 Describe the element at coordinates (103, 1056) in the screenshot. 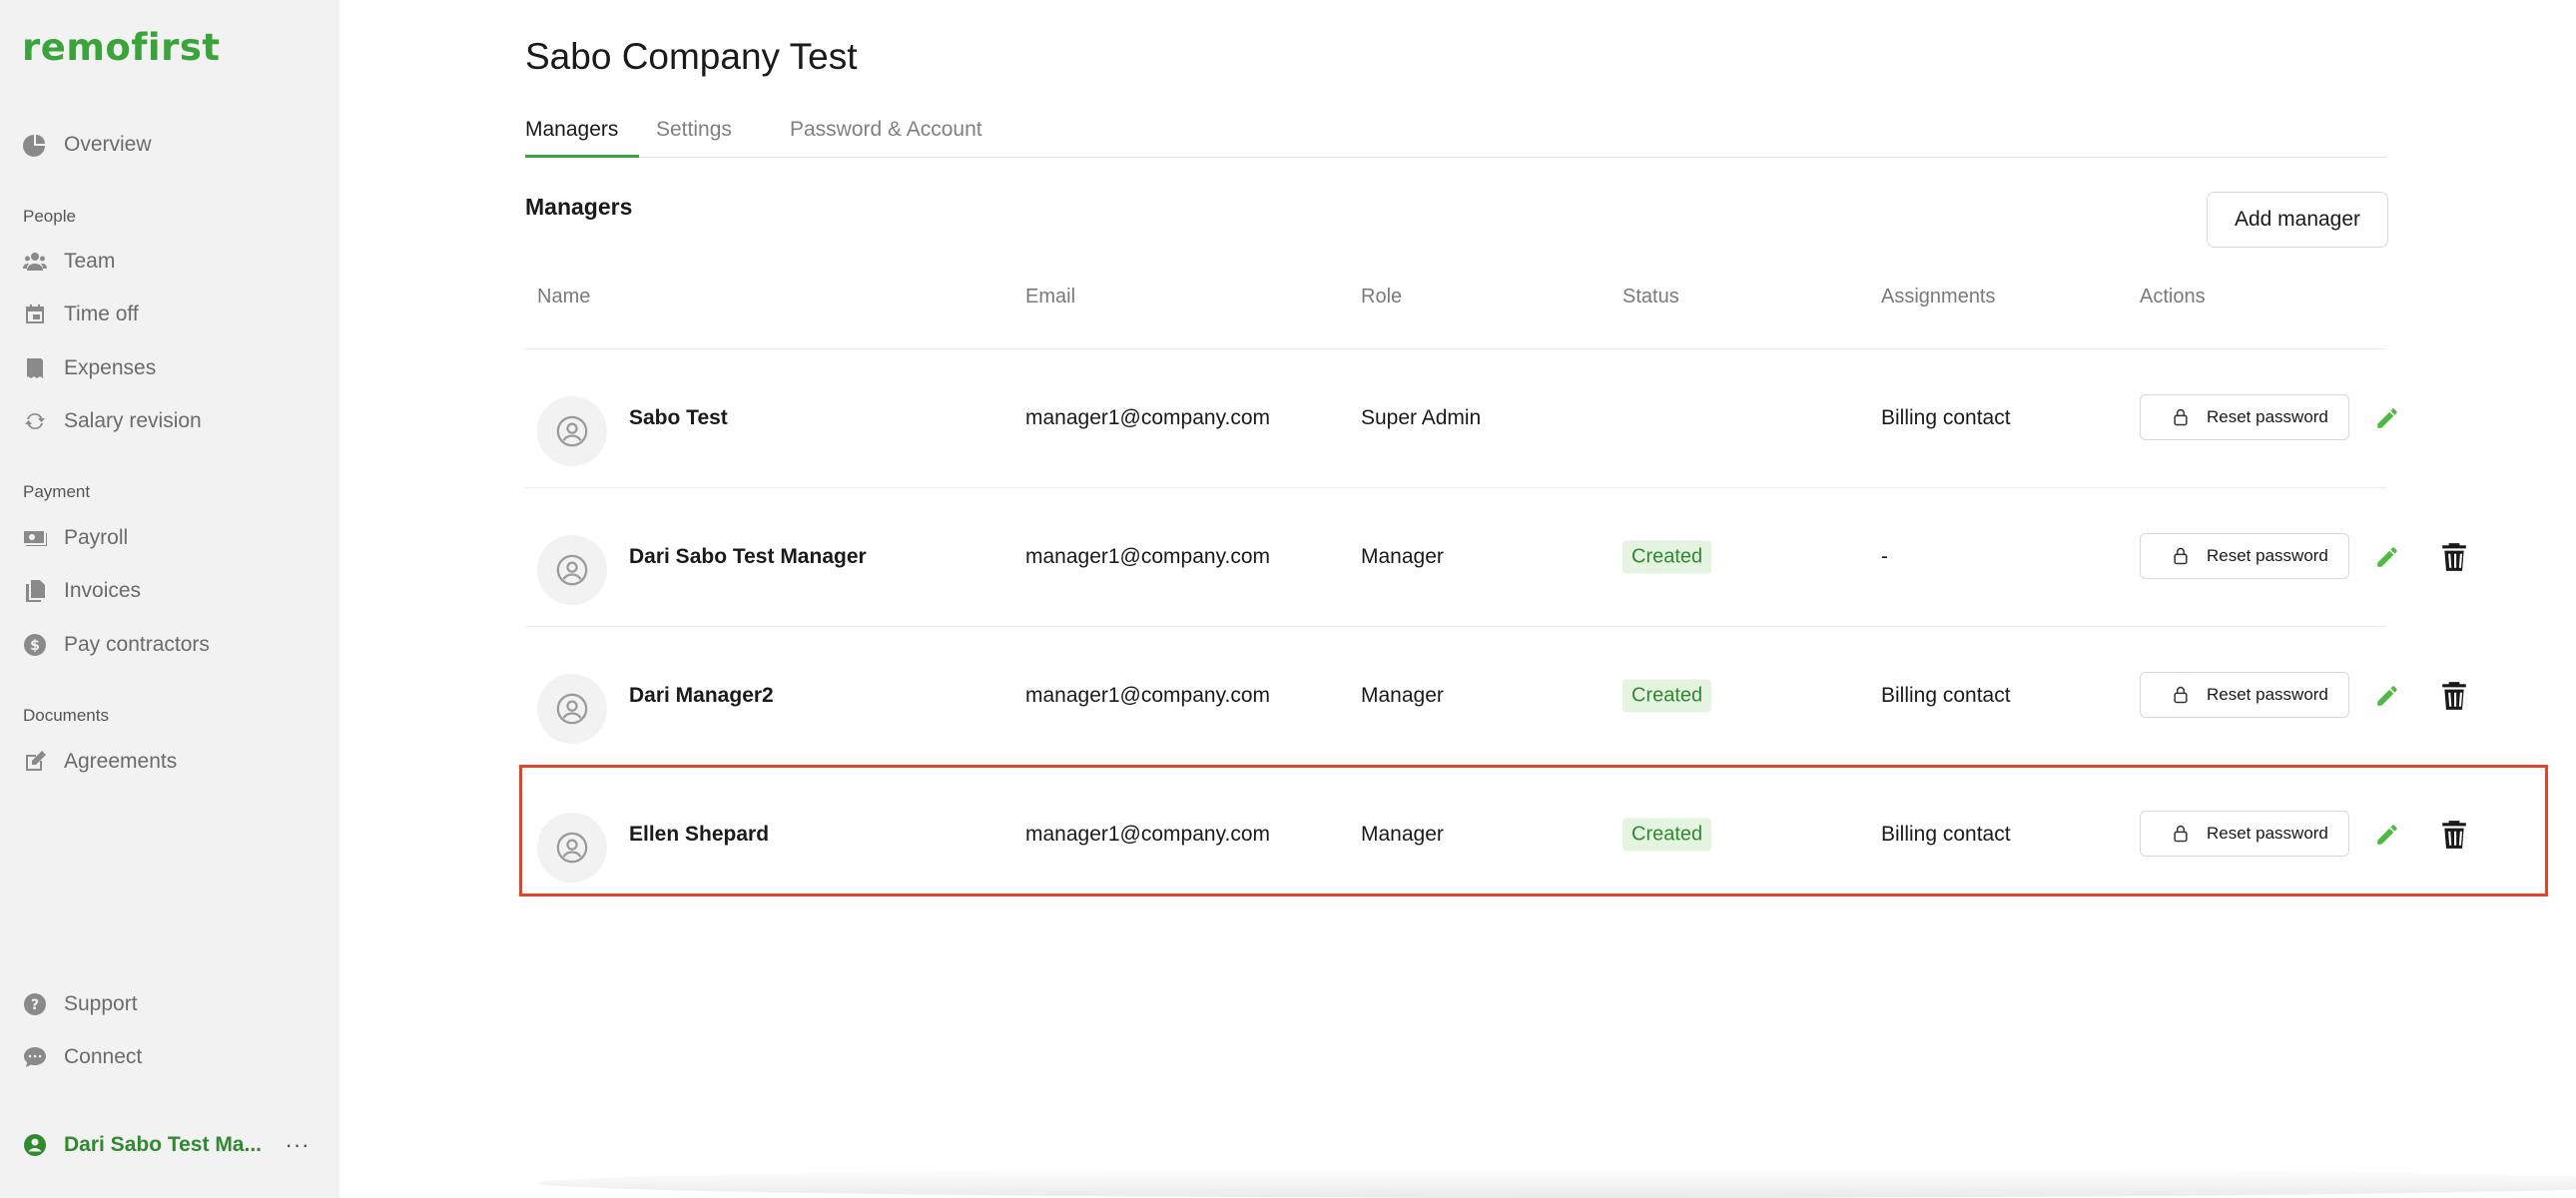

I see `sidebar-item-label: Connect` at that location.